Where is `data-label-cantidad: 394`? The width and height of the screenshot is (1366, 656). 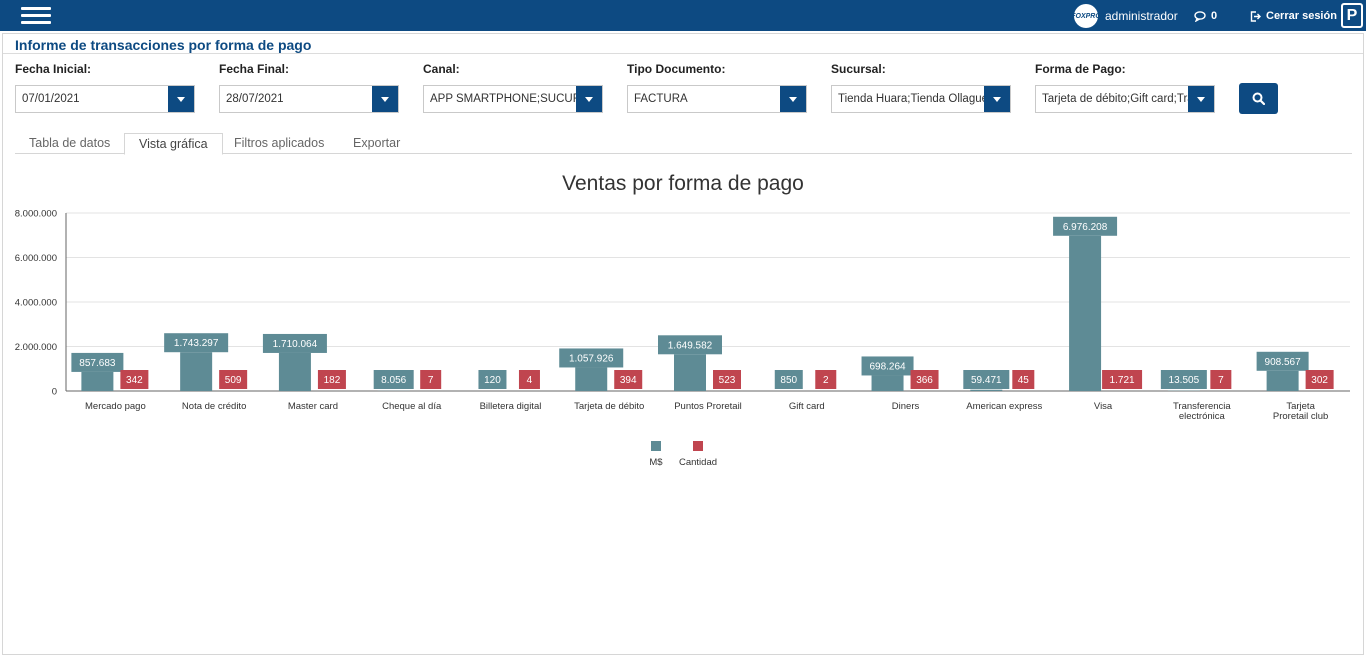 data-label-cantidad: 394 is located at coordinates (628, 380).